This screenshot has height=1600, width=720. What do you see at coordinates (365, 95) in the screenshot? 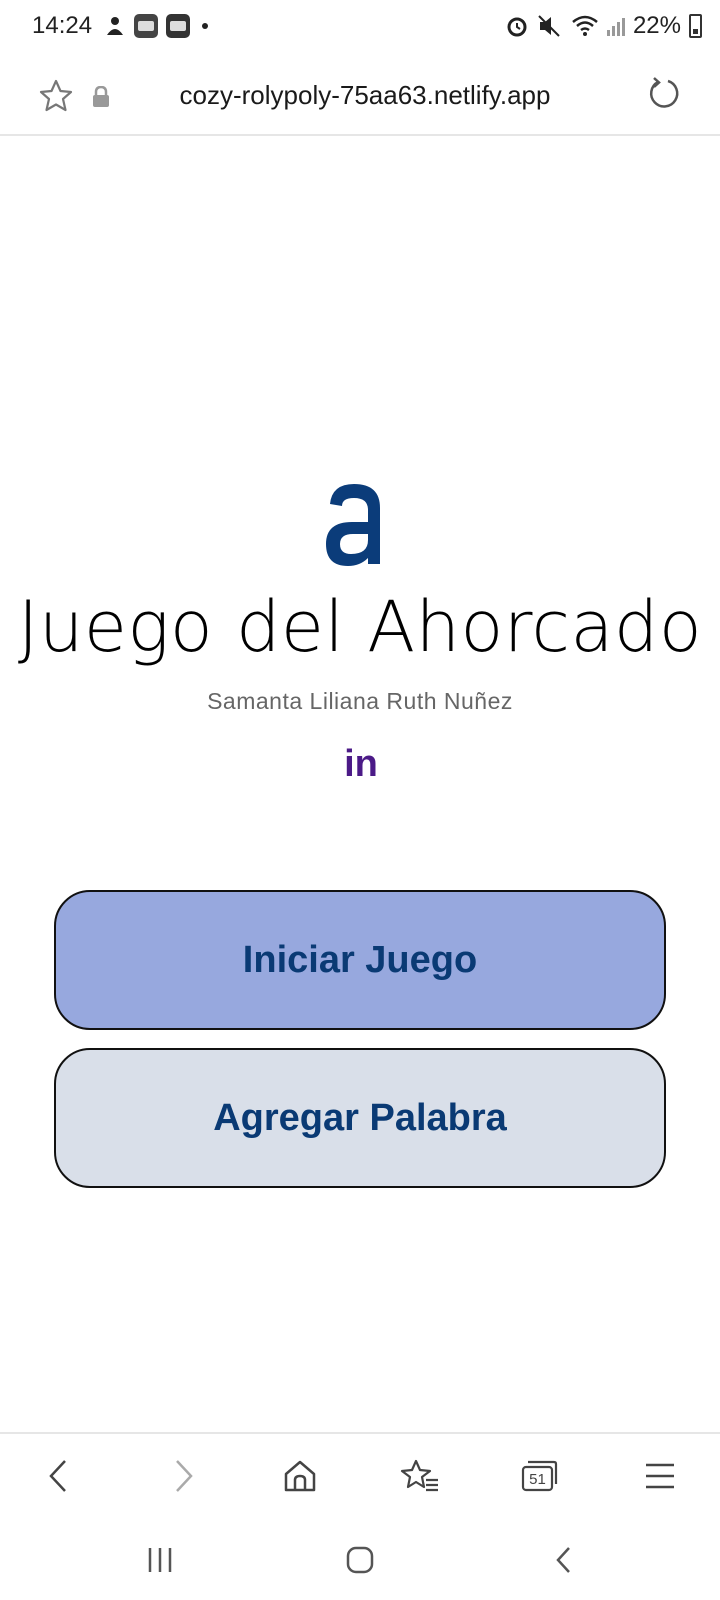
I see `url-text: cozy-rolypoly-75aa63.netlify.app` at bounding box center [365, 95].